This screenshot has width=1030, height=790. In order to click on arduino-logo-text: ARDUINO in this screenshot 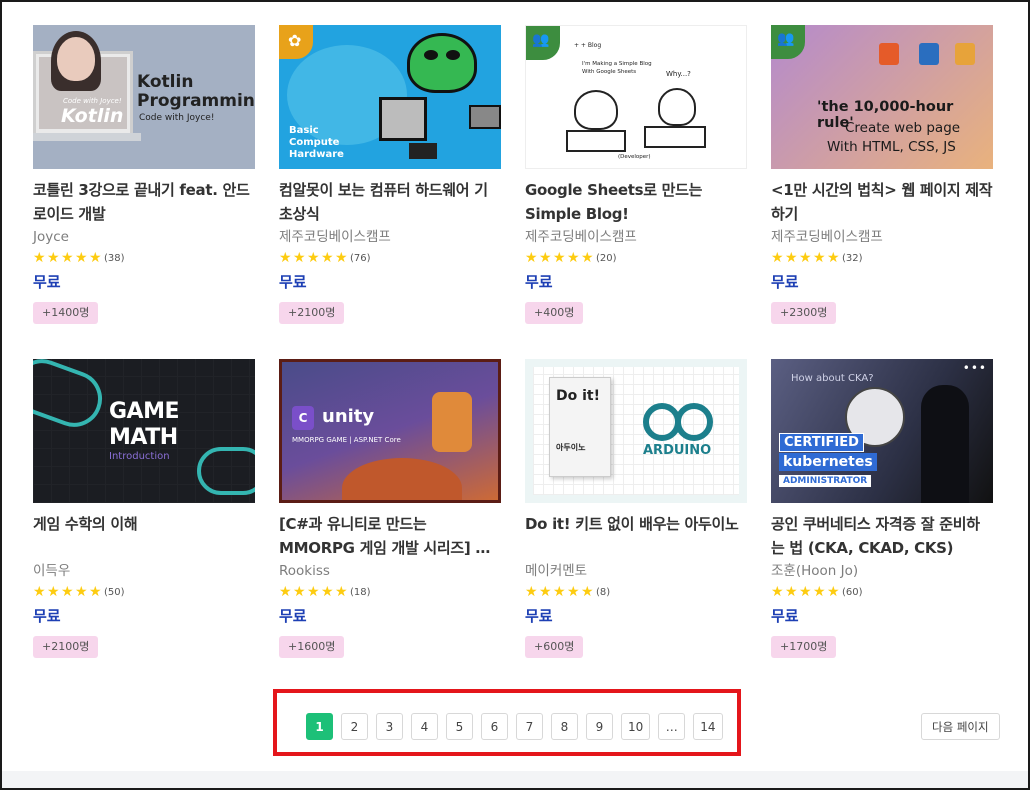, I will do `click(677, 450)`.